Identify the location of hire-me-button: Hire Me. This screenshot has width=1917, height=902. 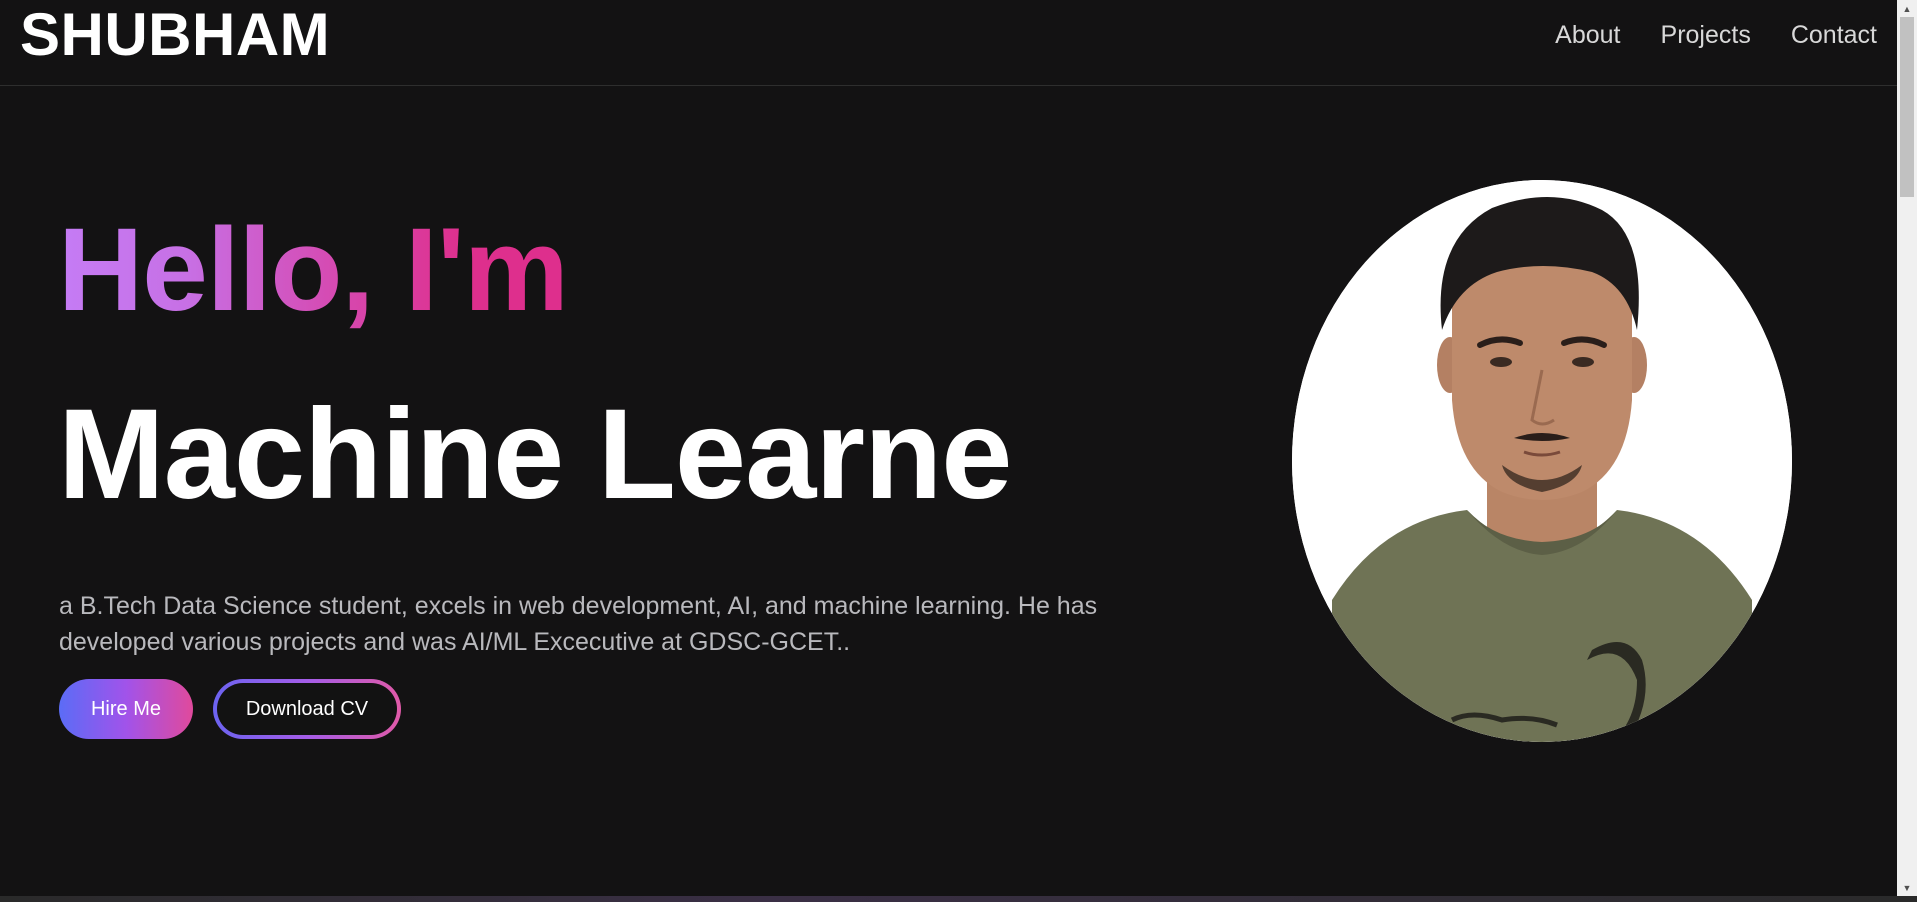
(126, 709).